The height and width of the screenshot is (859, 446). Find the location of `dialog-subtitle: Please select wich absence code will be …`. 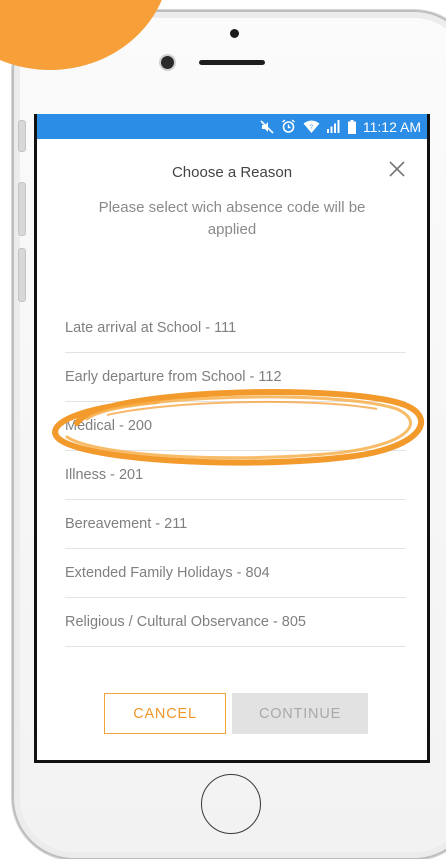

dialog-subtitle: Please select wich absence code will be … is located at coordinates (232, 218).